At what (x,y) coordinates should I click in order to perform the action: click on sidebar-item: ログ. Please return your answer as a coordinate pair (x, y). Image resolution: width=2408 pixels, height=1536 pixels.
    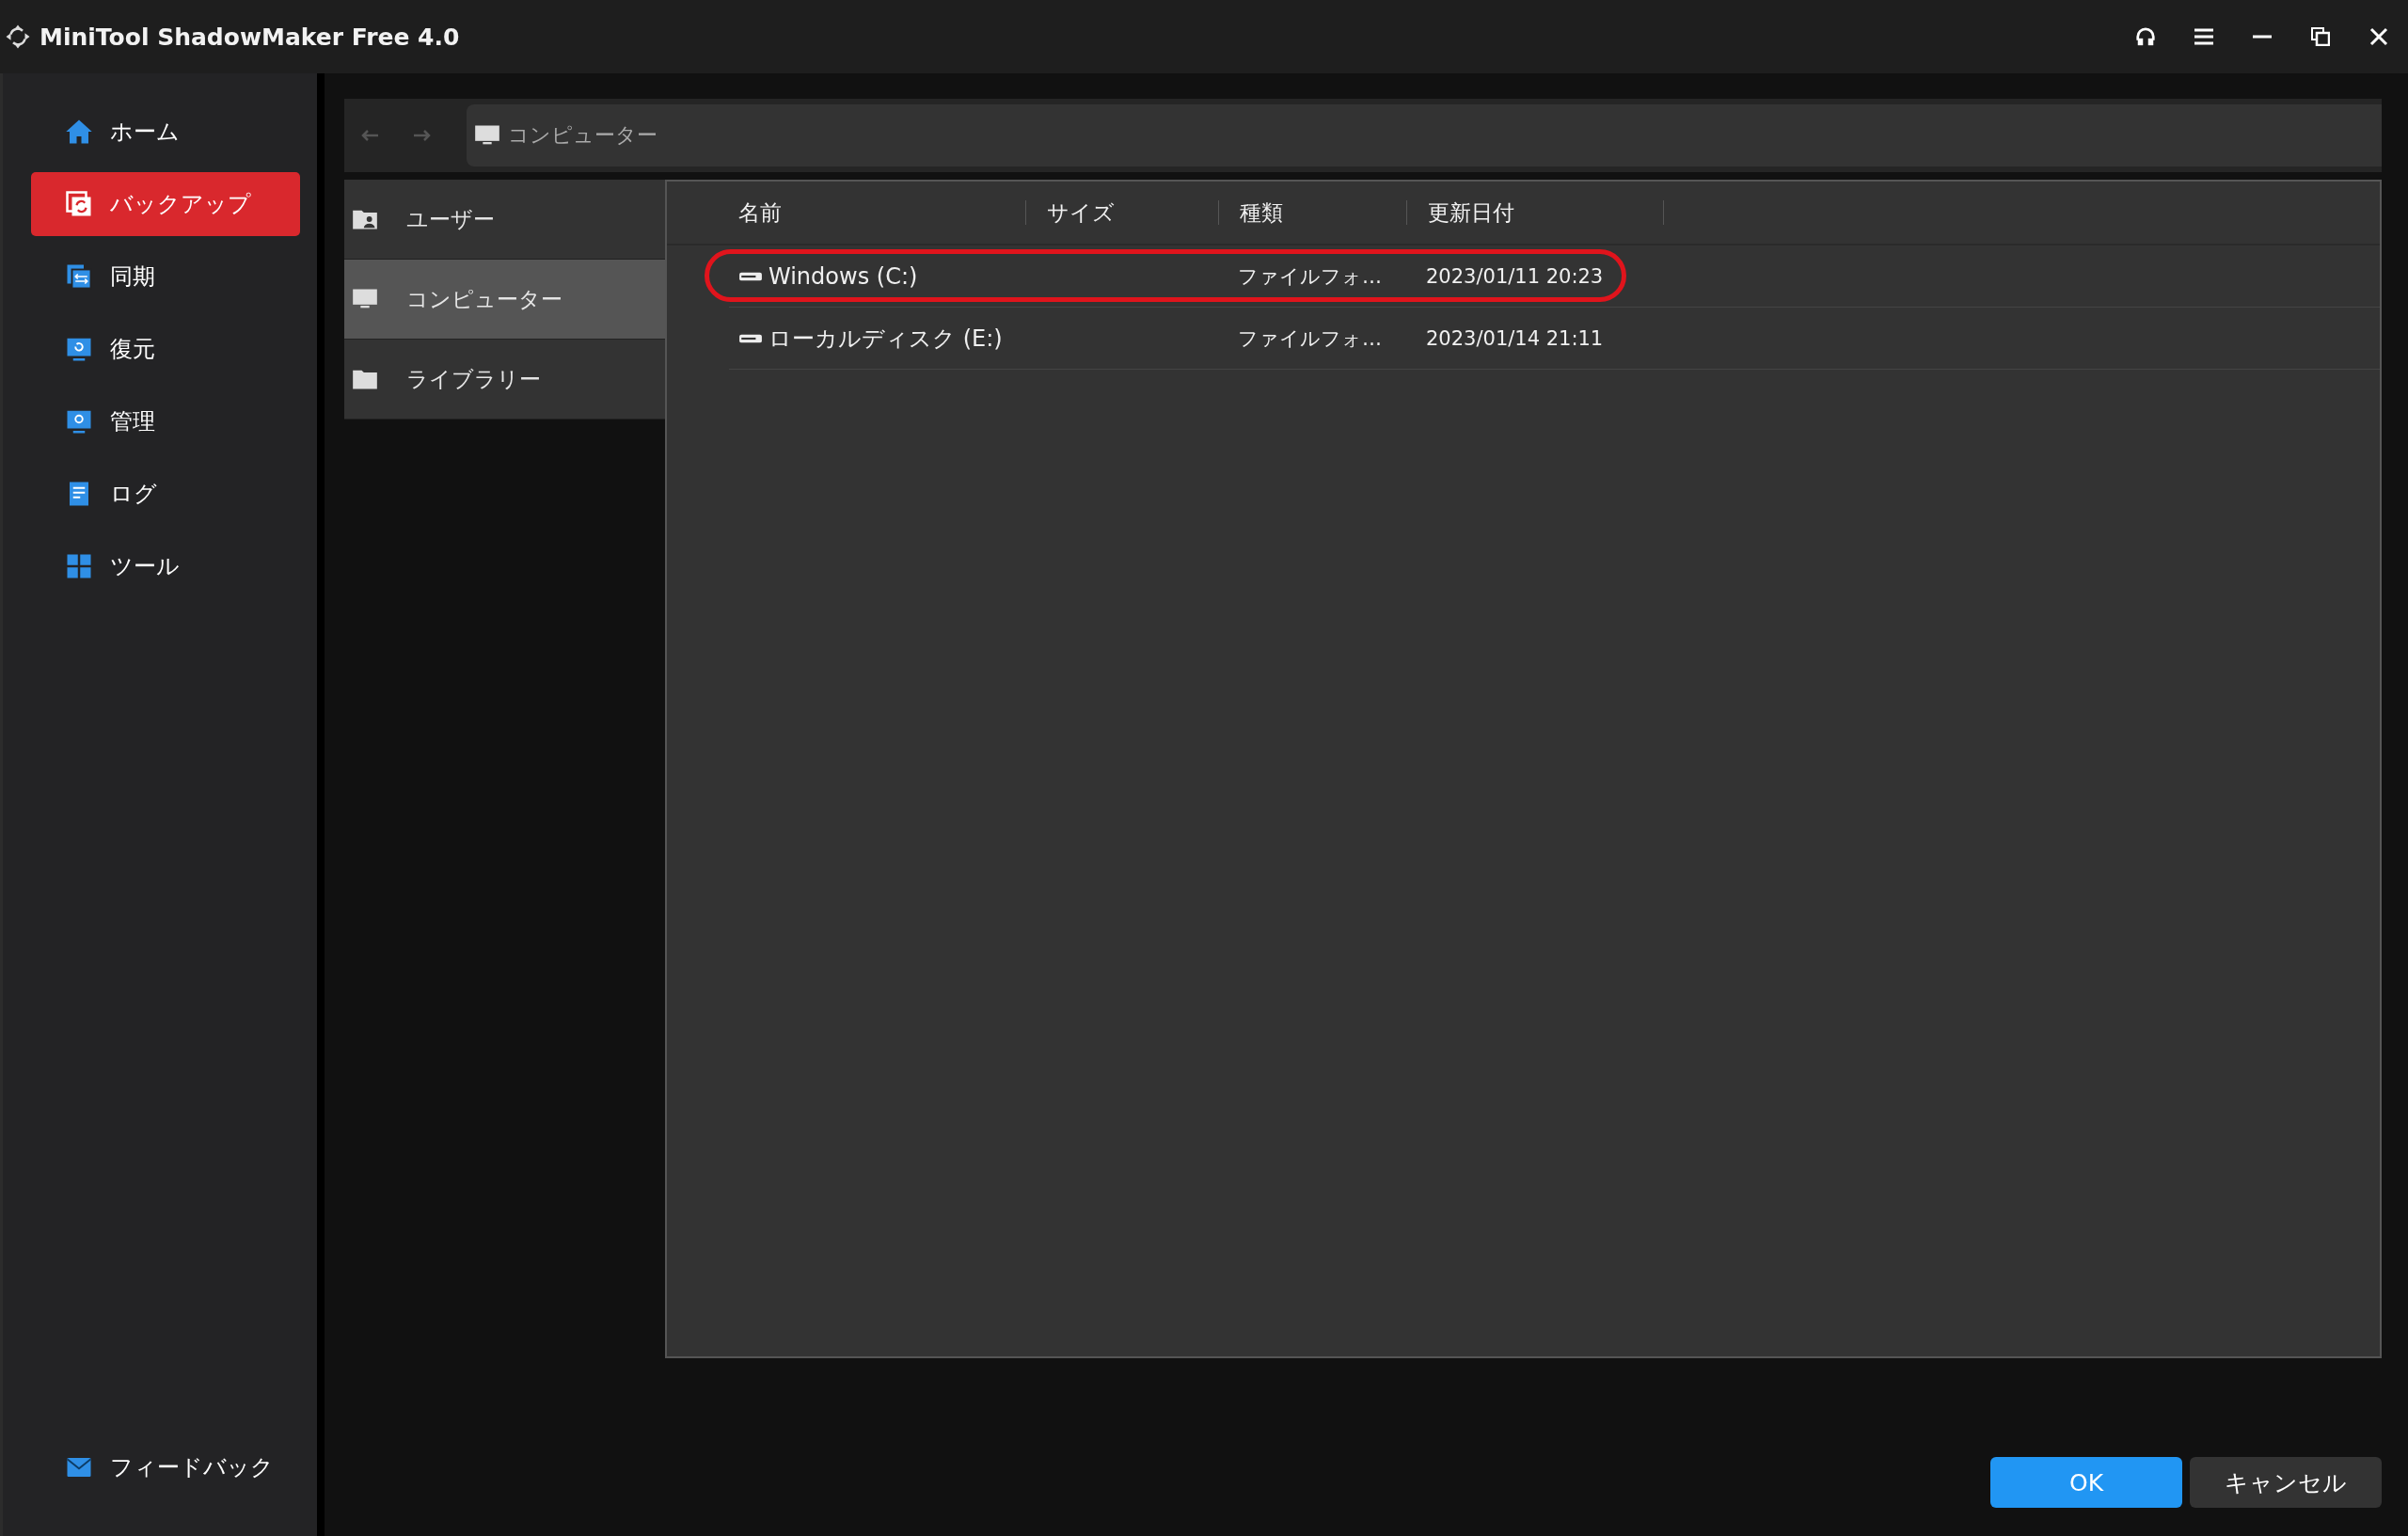
    Looking at the image, I should click on (166, 494).